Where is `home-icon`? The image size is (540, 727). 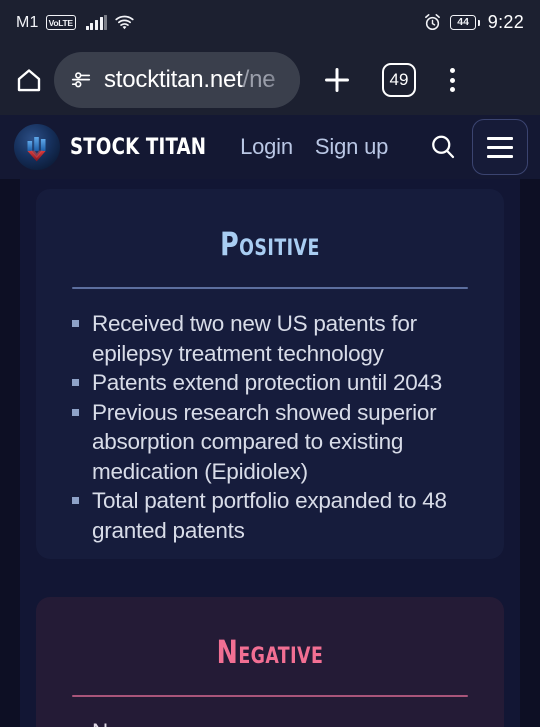 home-icon is located at coordinates (29, 80).